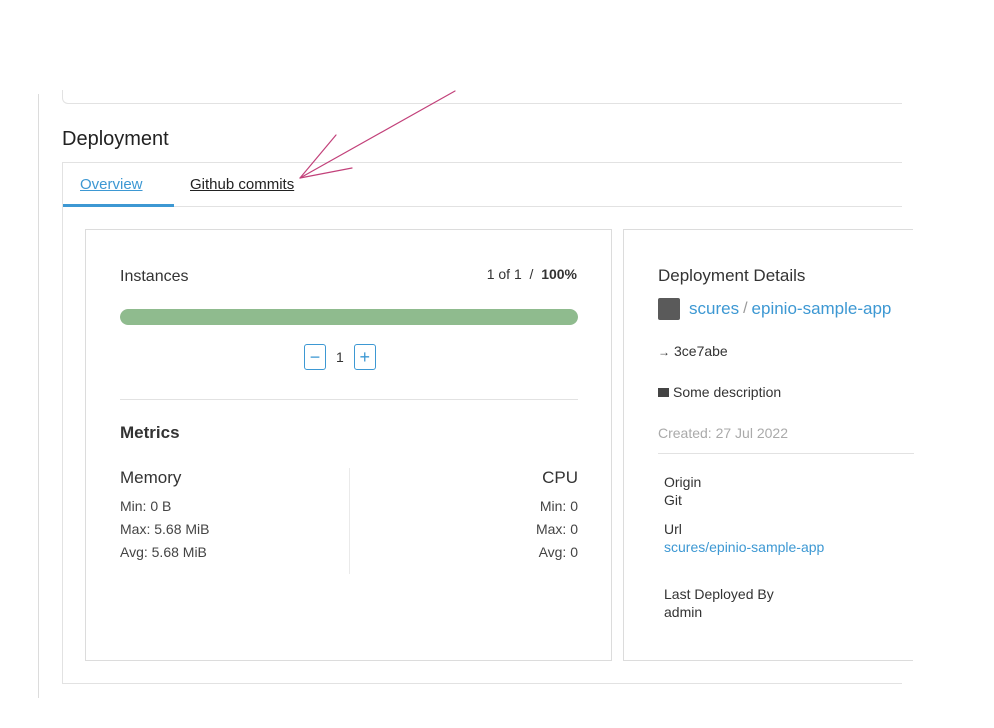  Describe the element at coordinates (683, 482) in the screenshot. I see `origin-label: Origin` at that location.